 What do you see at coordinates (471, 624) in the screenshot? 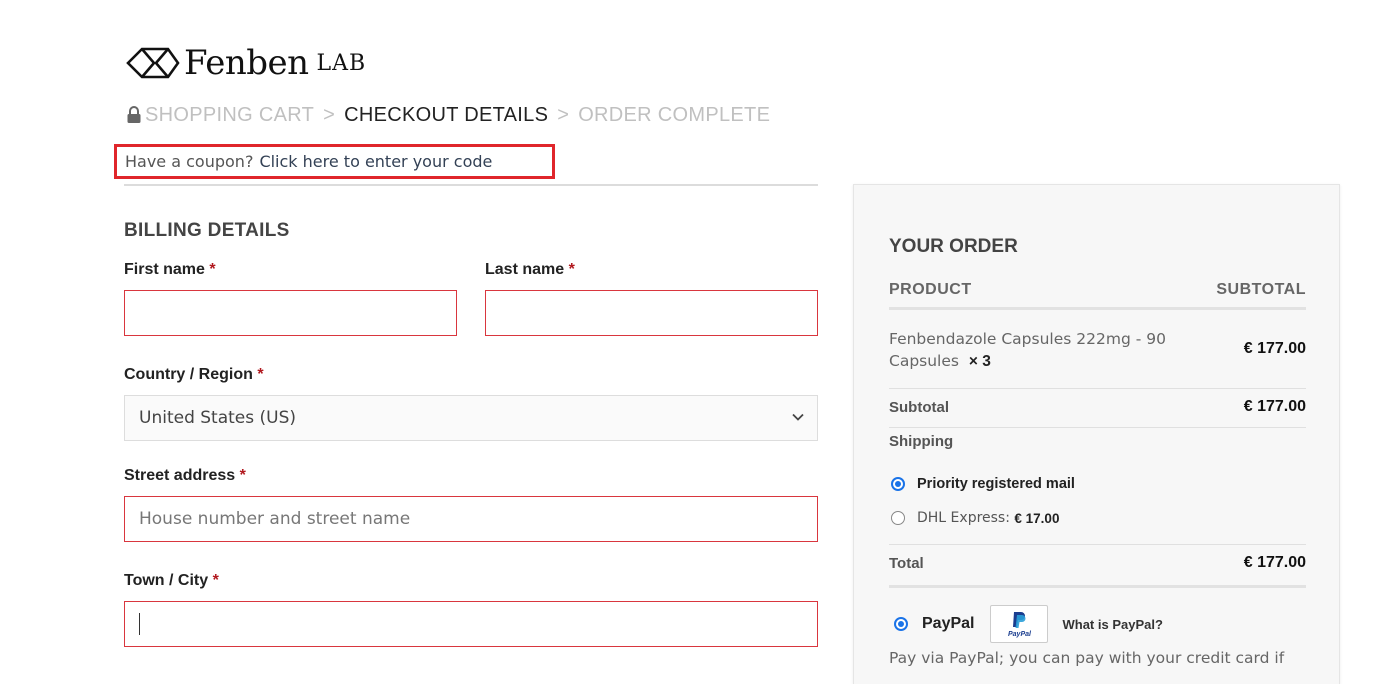
I see `city-input` at bounding box center [471, 624].